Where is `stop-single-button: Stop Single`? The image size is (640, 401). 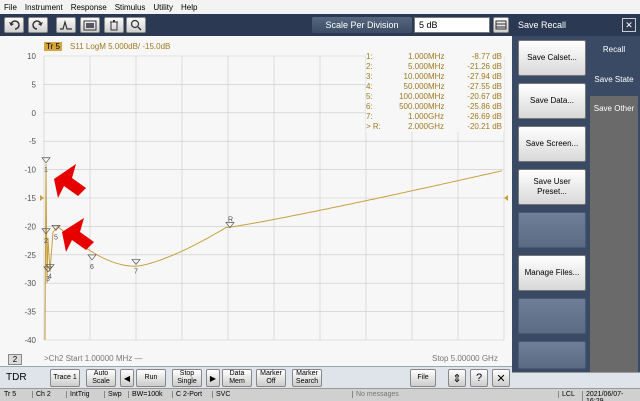
stop-single-button: Stop Single is located at coordinates (187, 378).